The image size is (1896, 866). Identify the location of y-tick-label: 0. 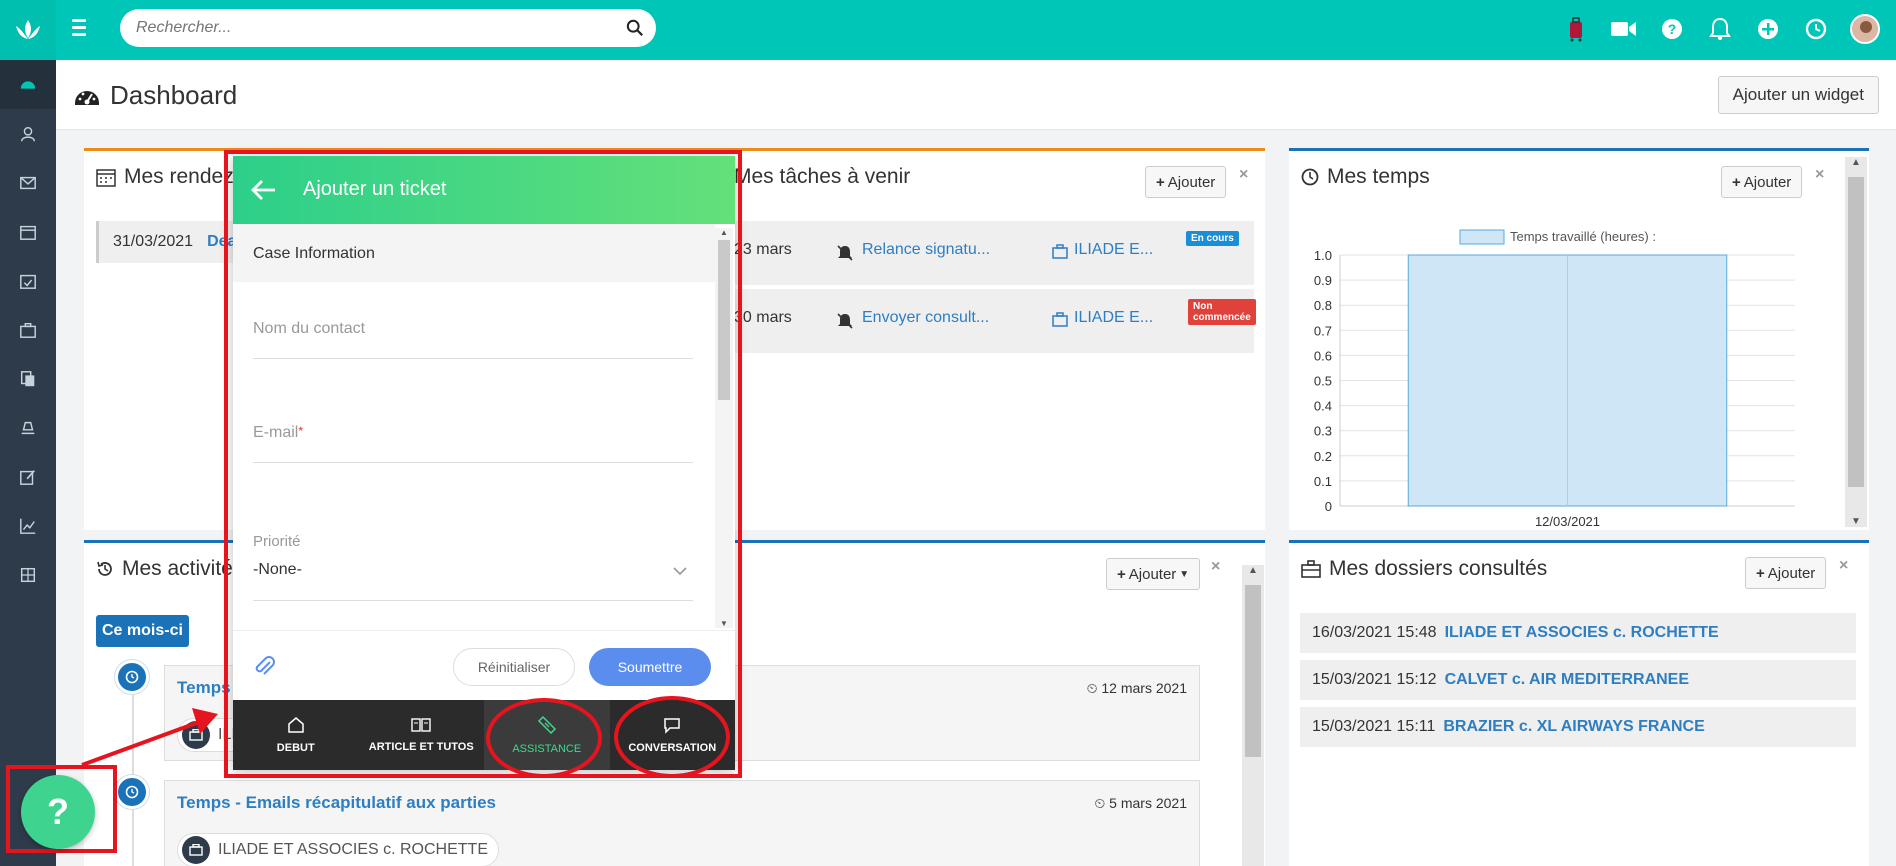
(1328, 506).